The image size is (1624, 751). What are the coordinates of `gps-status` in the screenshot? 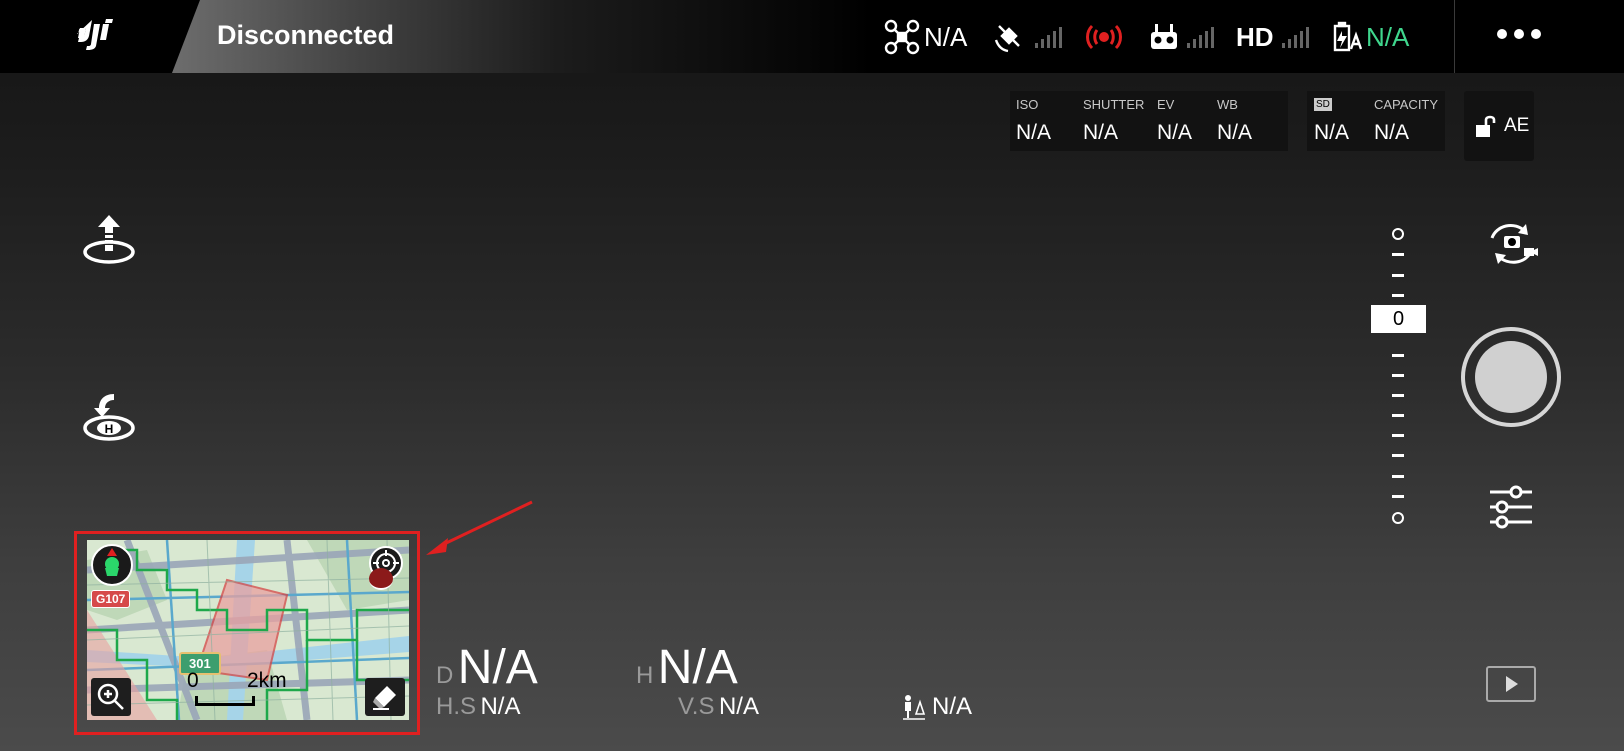 It's located at (1027, 37).